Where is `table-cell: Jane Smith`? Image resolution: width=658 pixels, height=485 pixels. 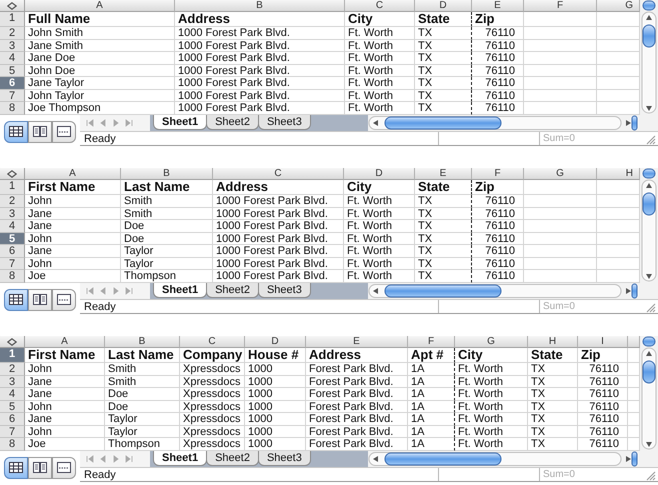
table-cell: Jane Smith is located at coordinates (100, 46).